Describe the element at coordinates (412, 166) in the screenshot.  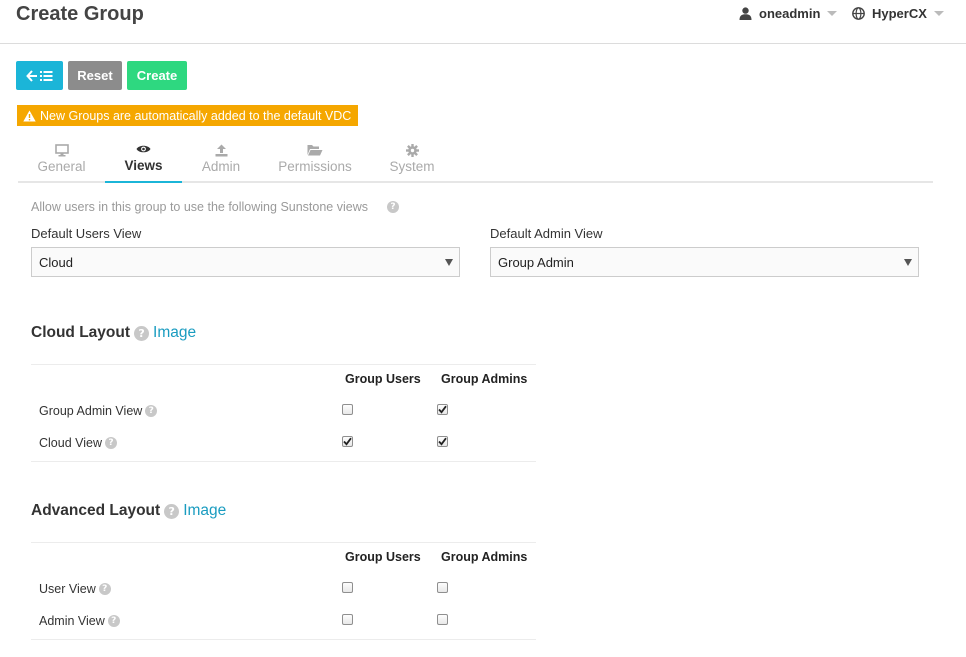
I see `tab-label: System` at that location.